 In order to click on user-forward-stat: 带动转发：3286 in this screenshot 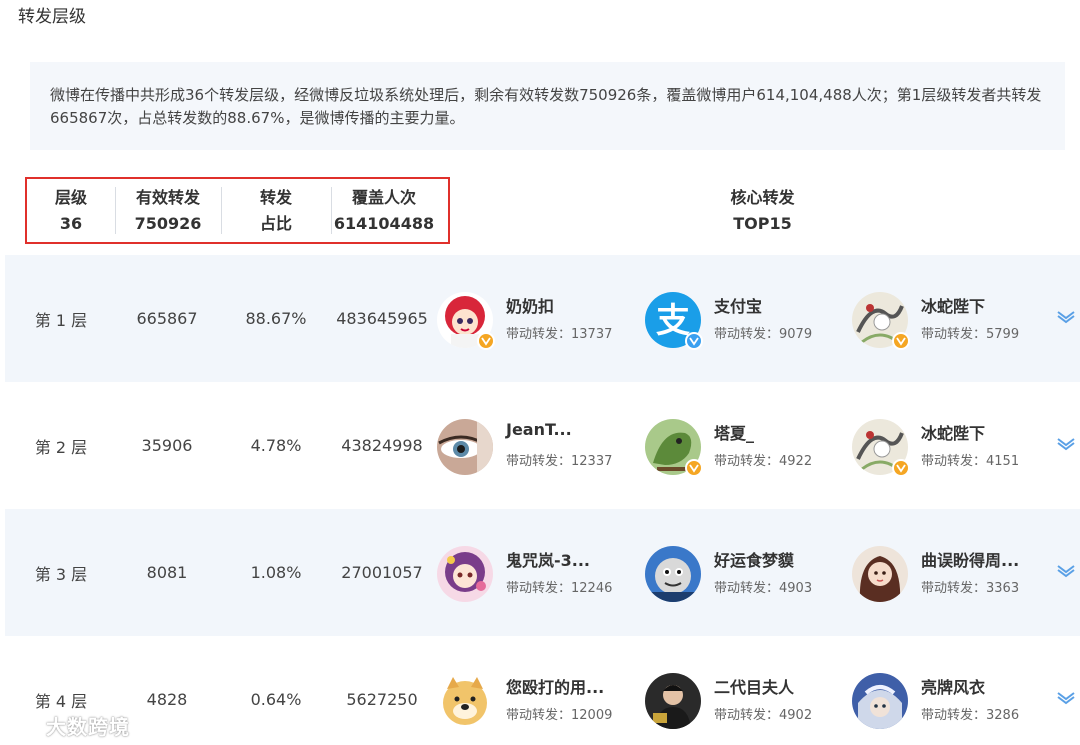, I will do `click(970, 713)`.